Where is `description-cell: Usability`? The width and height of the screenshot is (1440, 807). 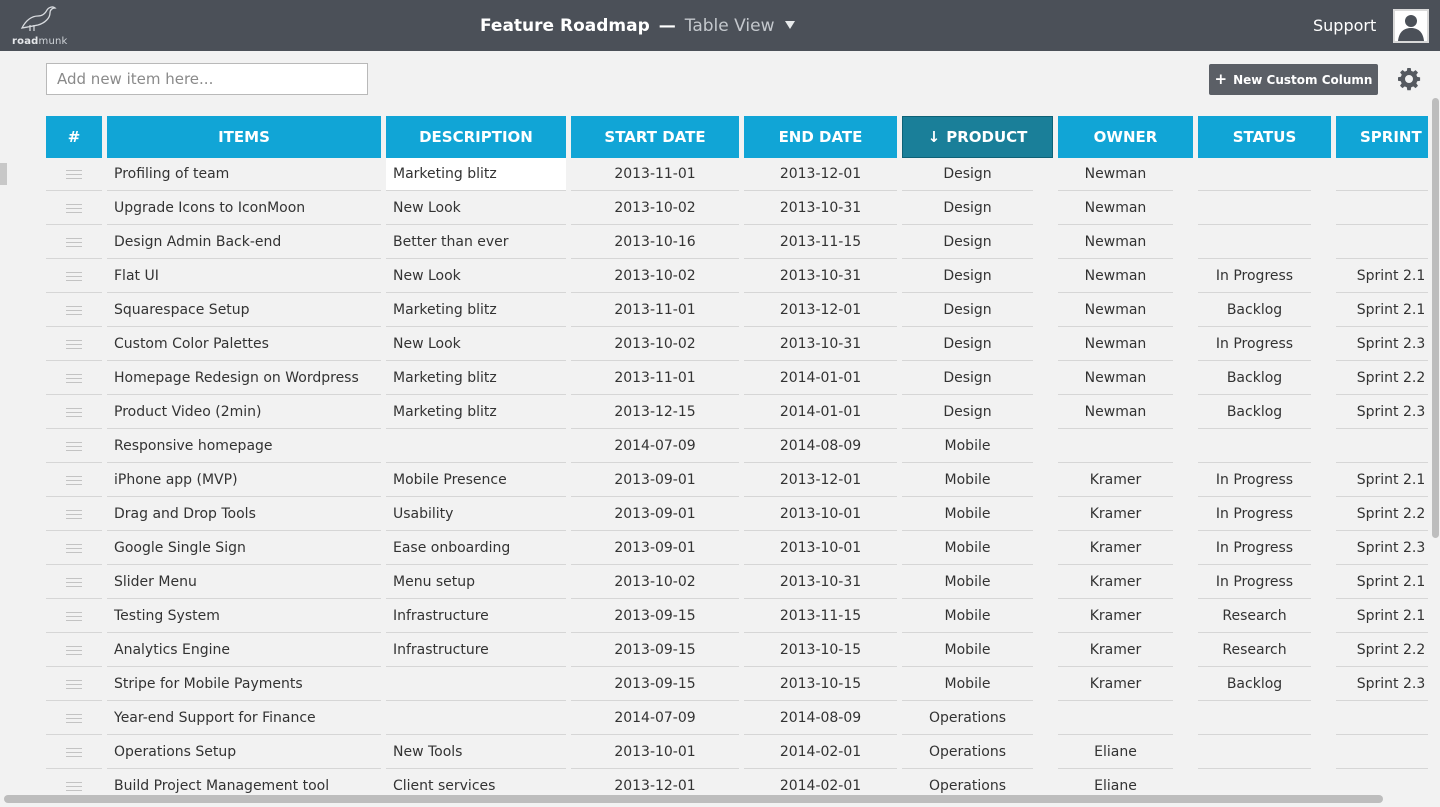
description-cell: Usability is located at coordinates (476, 514).